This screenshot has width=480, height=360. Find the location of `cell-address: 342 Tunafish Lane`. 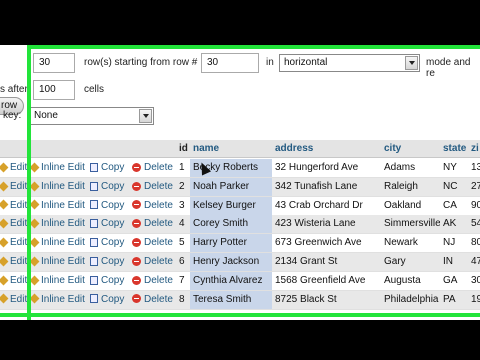

cell-address: 342 Tunafish Lane is located at coordinates (326, 187).